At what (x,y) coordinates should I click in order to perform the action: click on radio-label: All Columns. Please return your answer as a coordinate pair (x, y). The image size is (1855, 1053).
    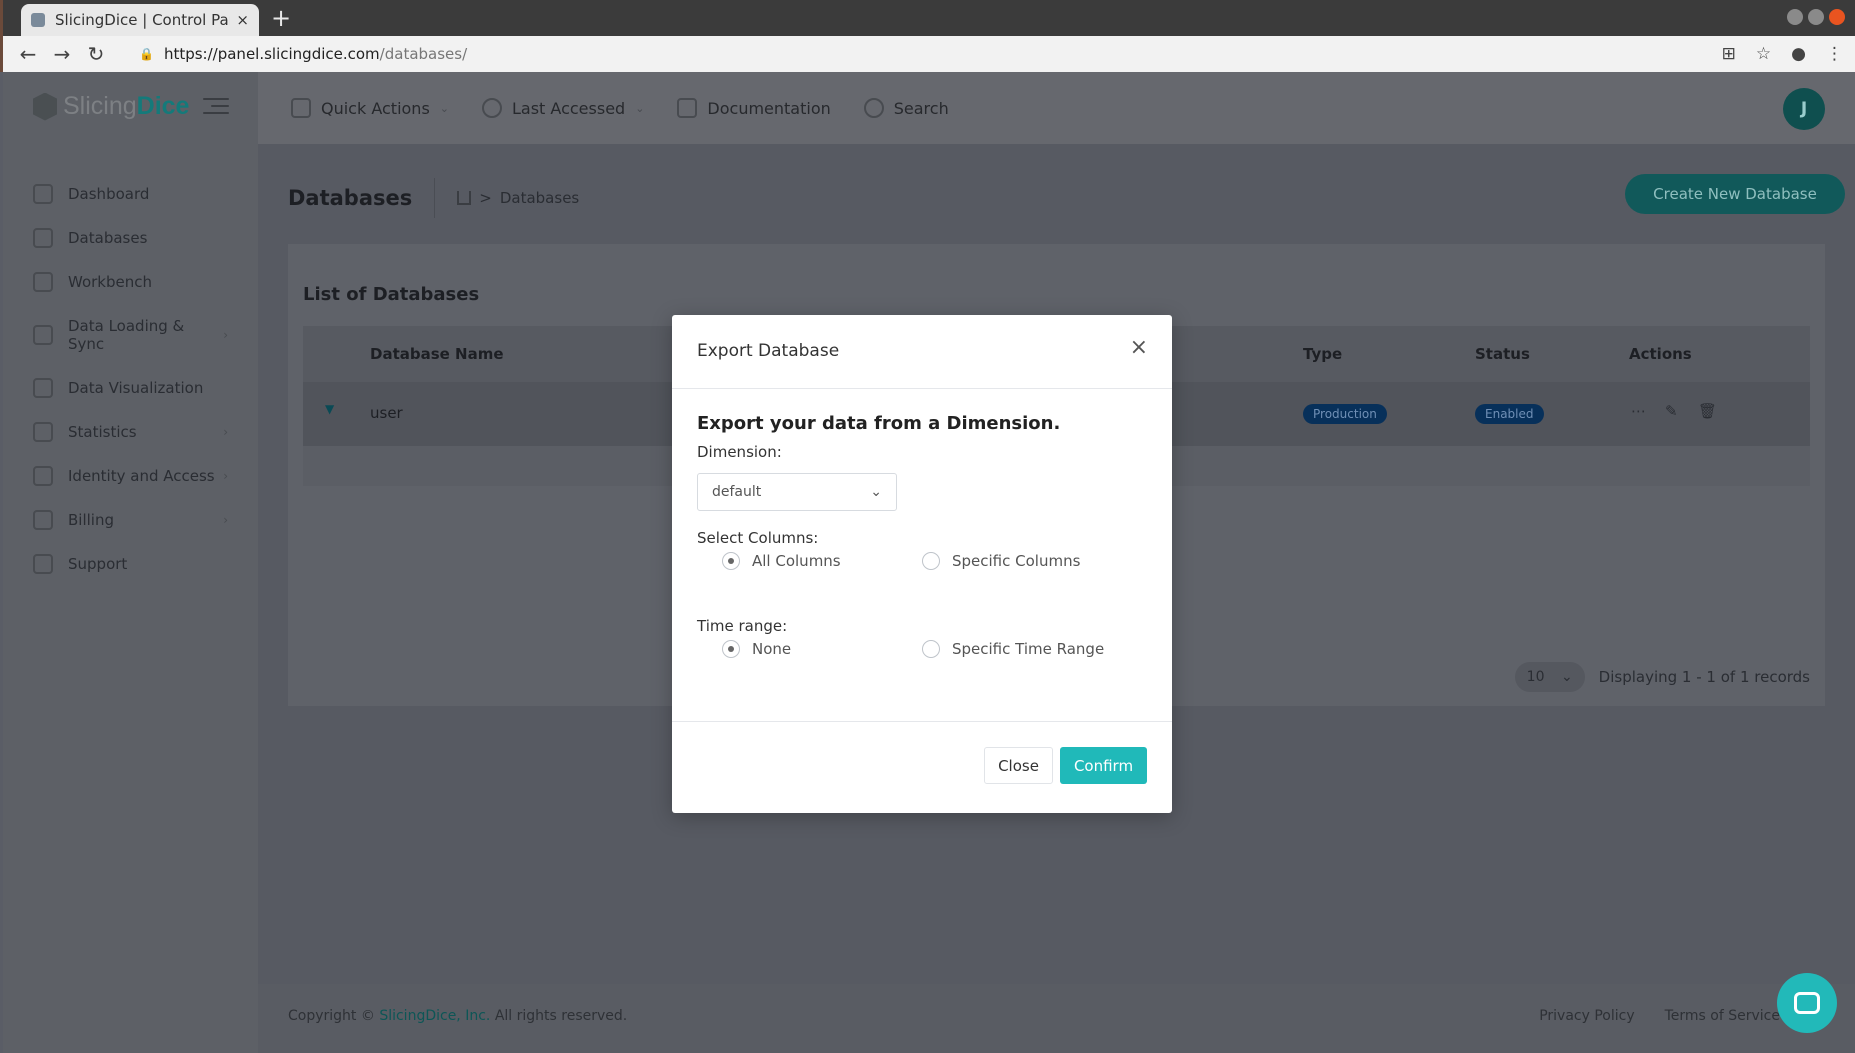
    Looking at the image, I should click on (796, 561).